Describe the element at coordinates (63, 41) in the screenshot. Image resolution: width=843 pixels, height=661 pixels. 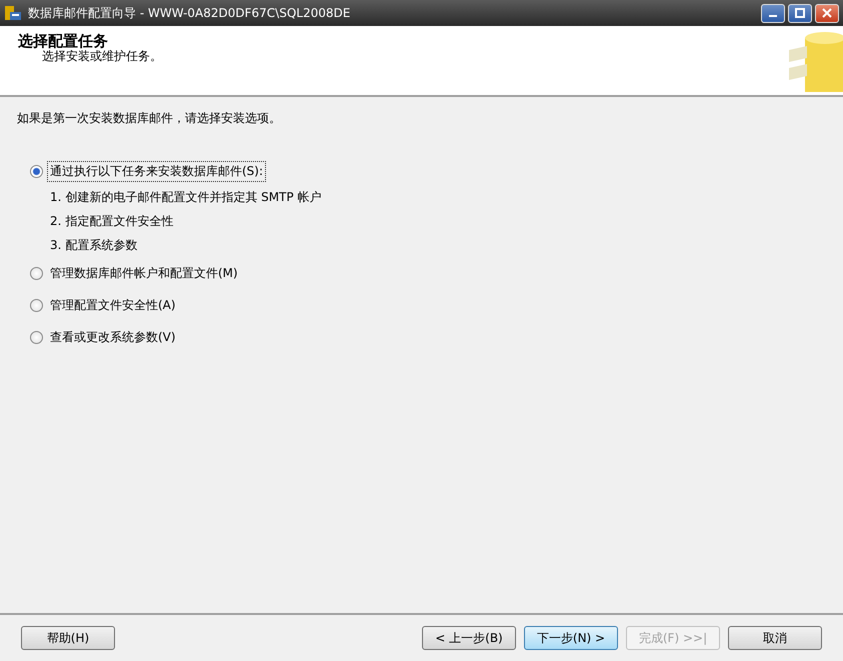
I see `page-title: 选择配置任务` at that location.